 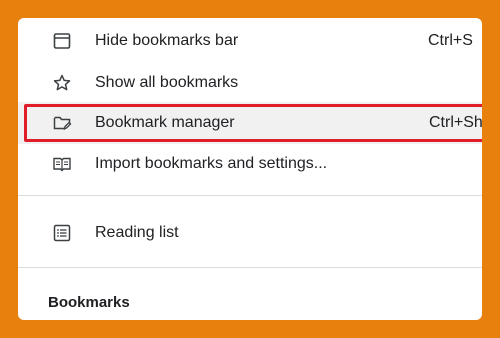 I want to click on bookmark-manager-shortcut: Ctrl+Sh, so click(x=455, y=122).